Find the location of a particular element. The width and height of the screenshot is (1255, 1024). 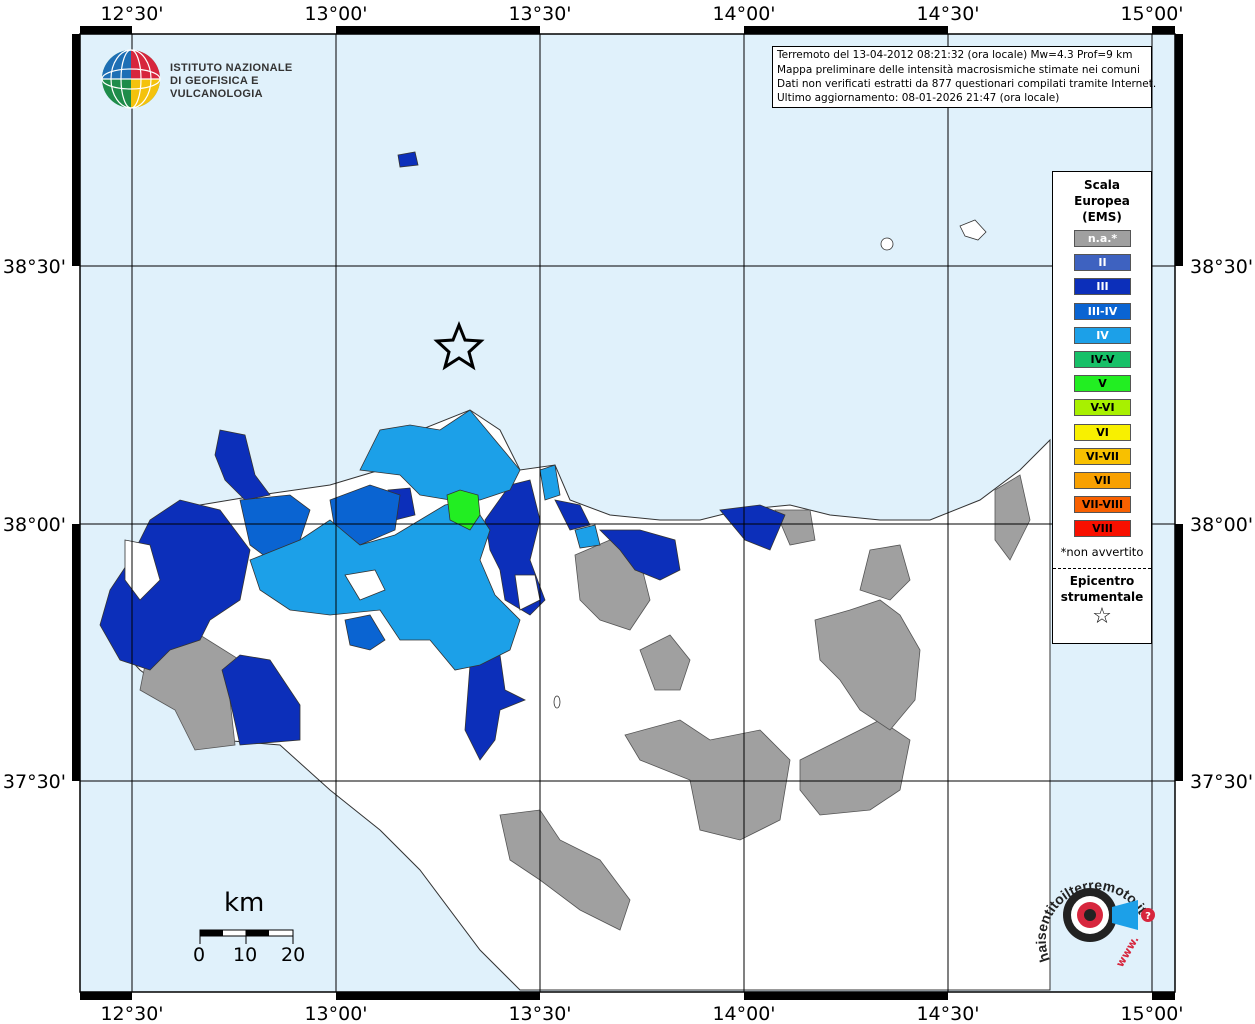

legend-title: Scala Europea (EMS) is located at coordinates (1102, 201).